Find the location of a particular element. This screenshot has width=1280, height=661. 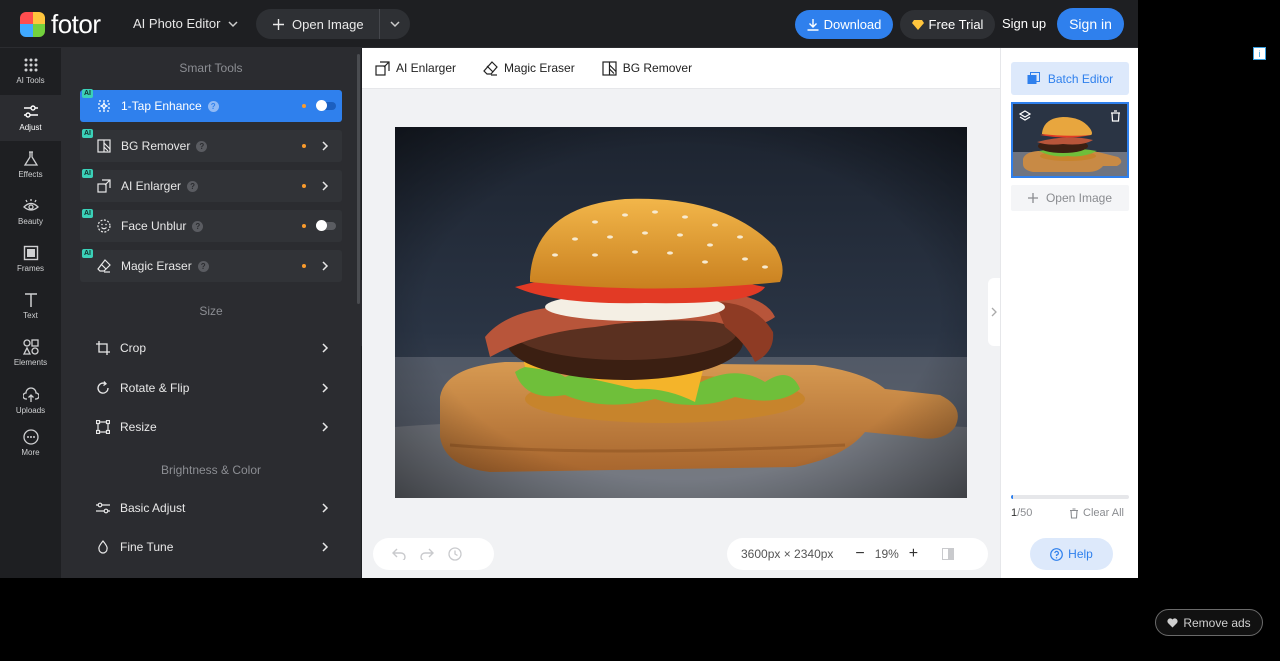

download-button: Download is located at coordinates (844, 24).